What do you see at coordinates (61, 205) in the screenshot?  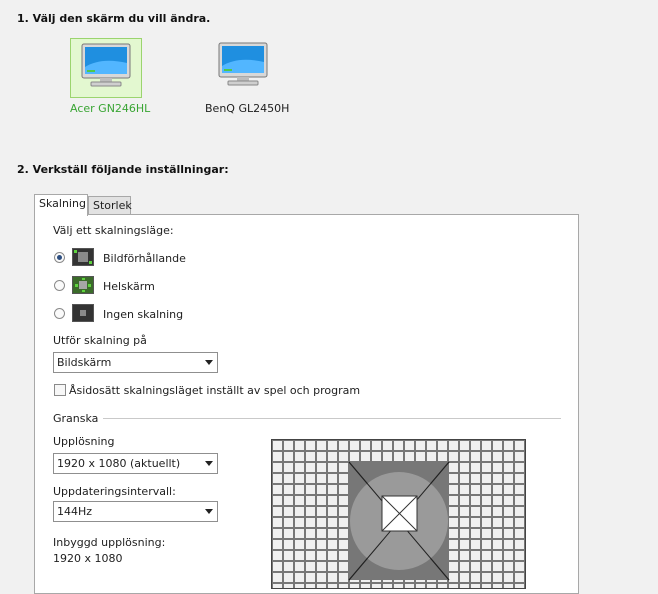 I see `tab-skalning: Skalning` at bounding box center [61, 205].